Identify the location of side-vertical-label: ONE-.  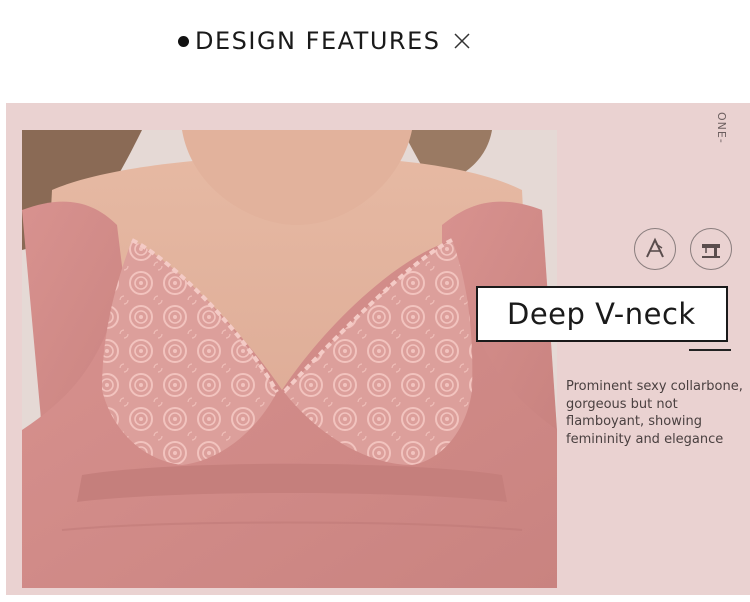
(721, 128).